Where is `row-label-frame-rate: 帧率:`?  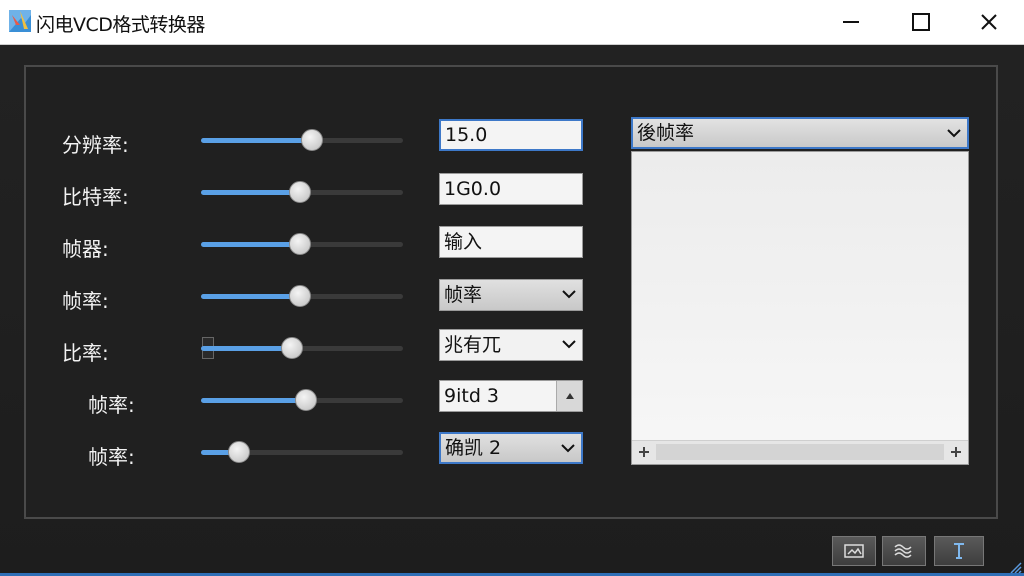
row-label-frame-rate: 帧率: is located at coordinates (85, 301).